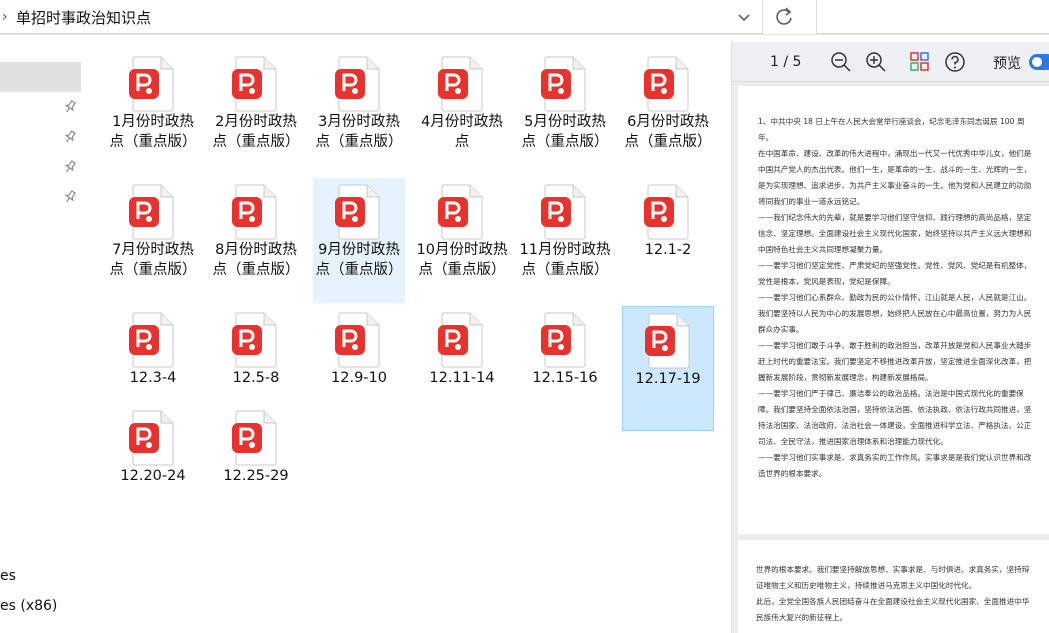  Describe the element at coordinates (28, 606) in the screenshot. I see `nav-item-program-files-x86: es (x86)` at that location.